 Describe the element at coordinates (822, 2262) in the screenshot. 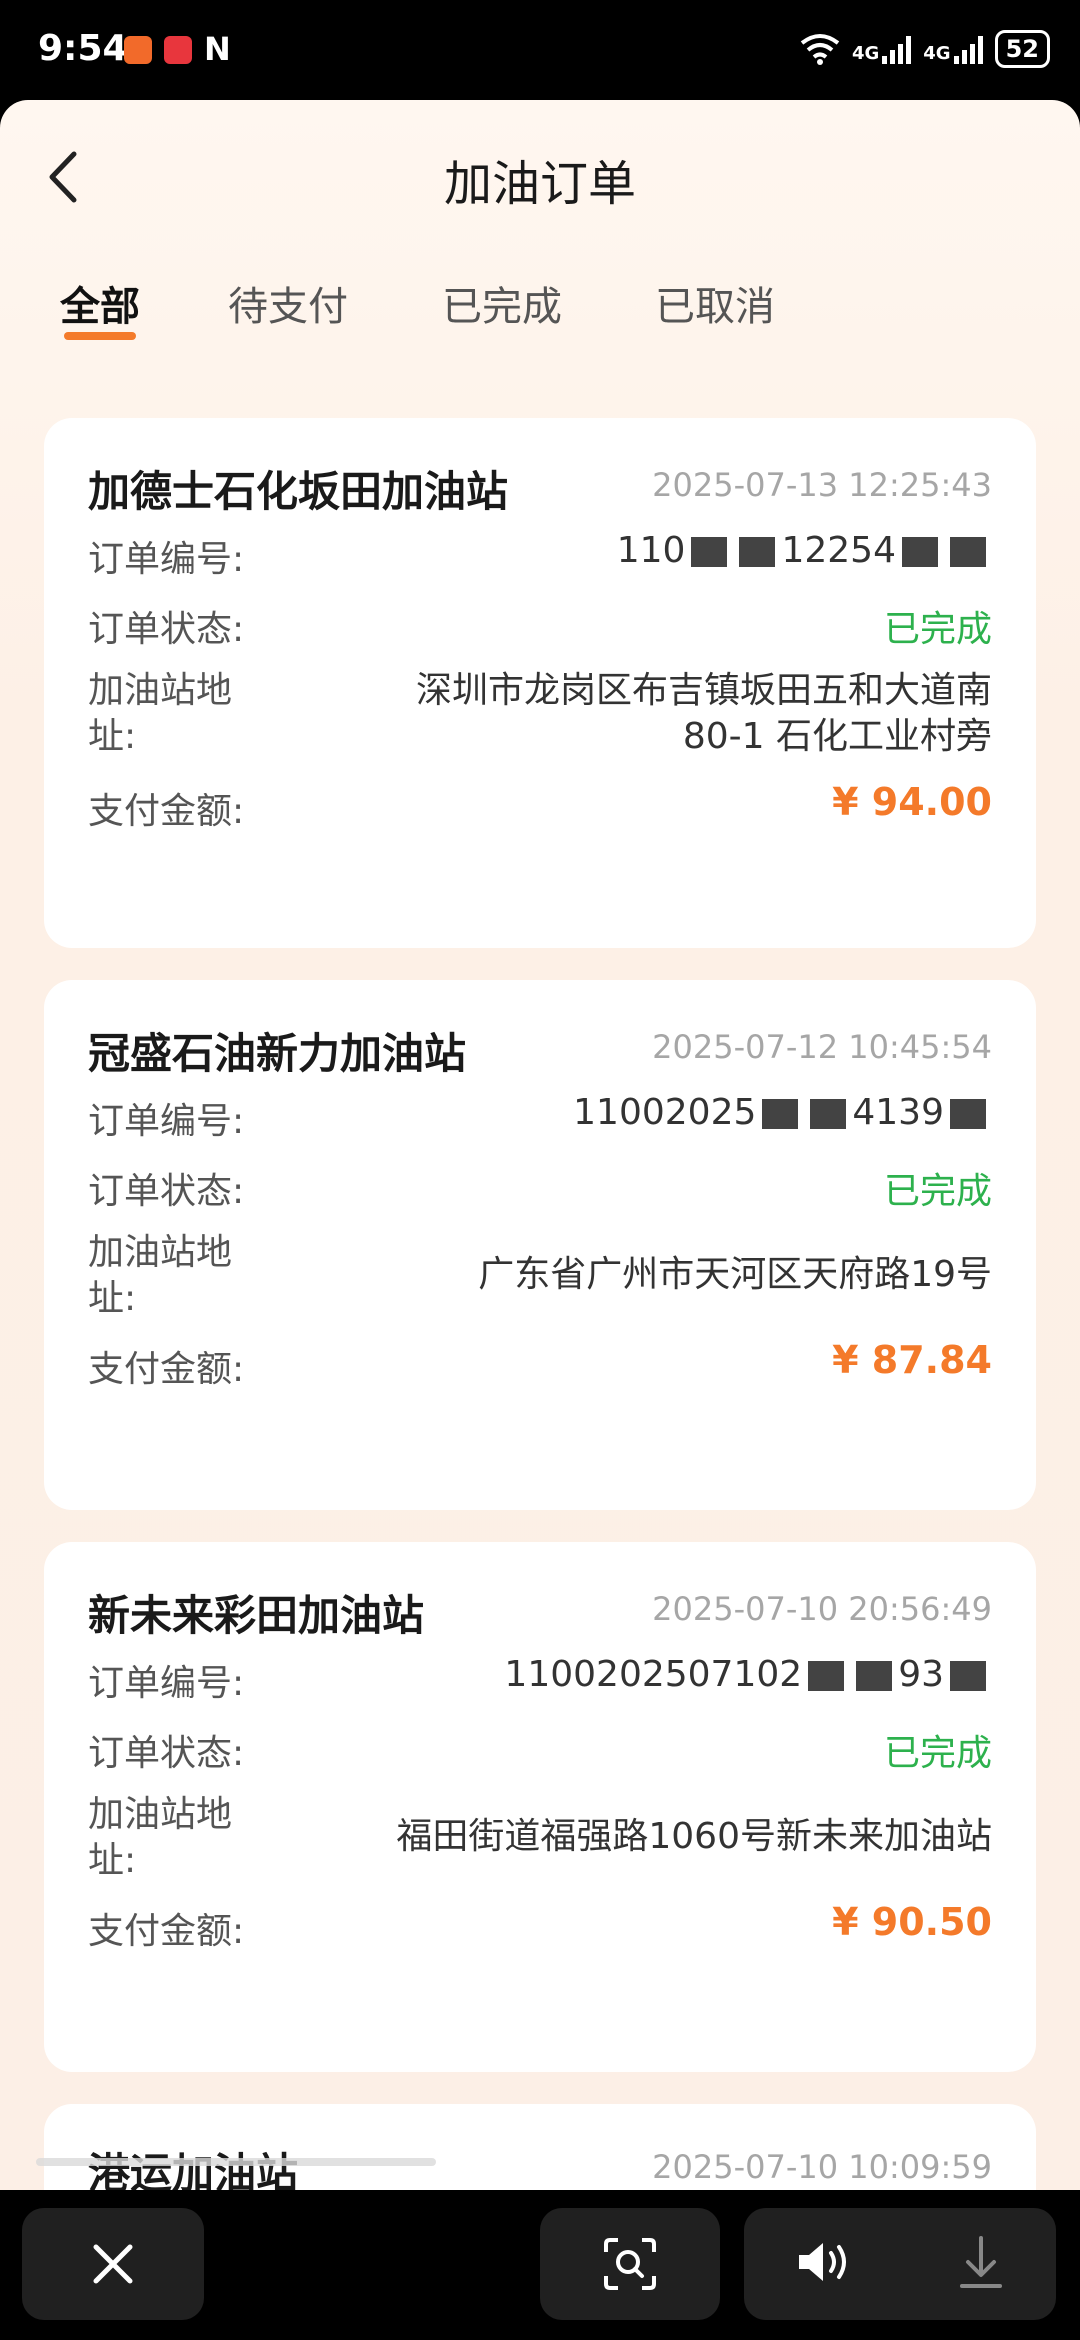

I see `volume-icon` at that location.